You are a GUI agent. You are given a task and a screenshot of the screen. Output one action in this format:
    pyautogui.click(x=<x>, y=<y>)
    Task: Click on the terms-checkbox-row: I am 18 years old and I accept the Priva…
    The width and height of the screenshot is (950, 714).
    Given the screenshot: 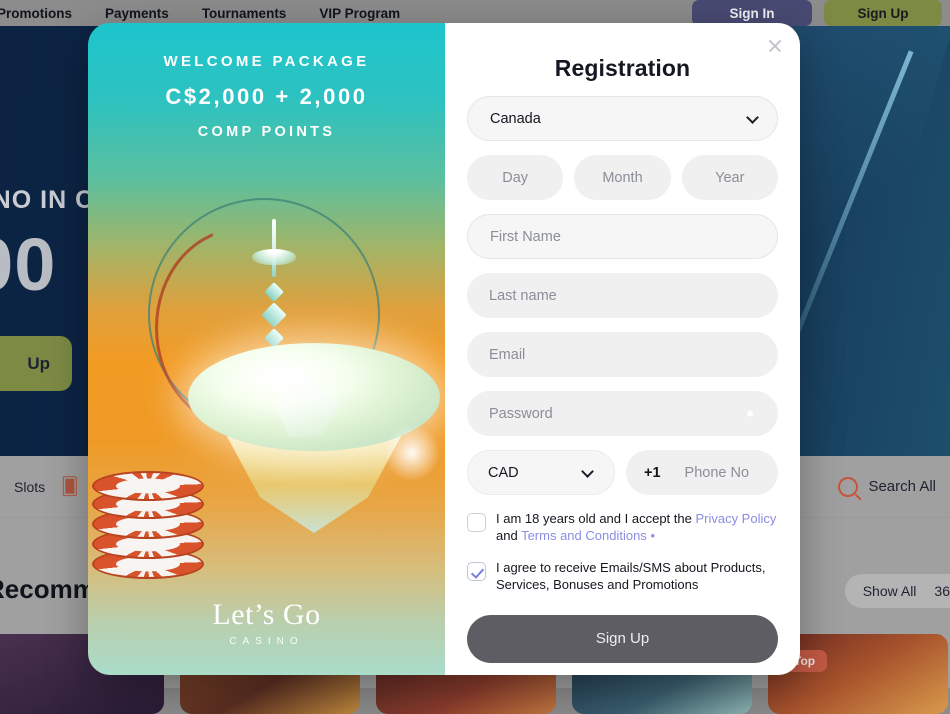 What is the action you would take?
    pyautogui.click(x=622, y=527)
    